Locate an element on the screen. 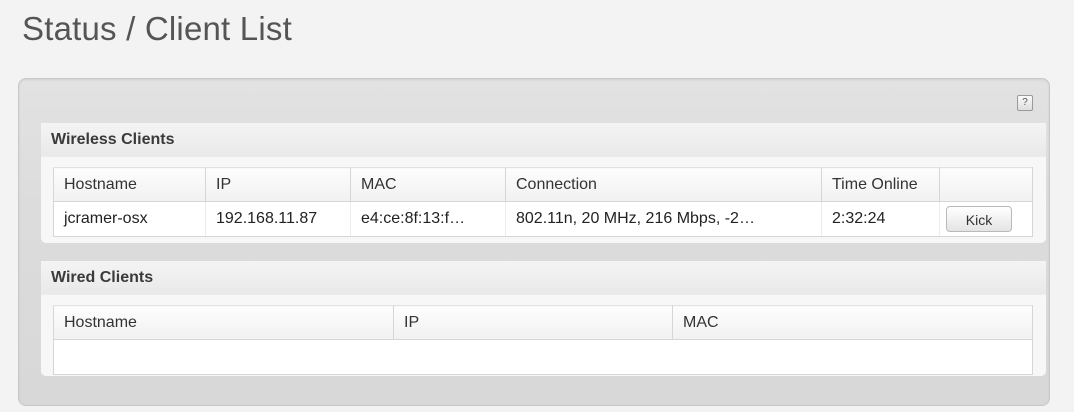 The width and height of the screenshot is (1074, 412). cell-hostname: jcramer-osx is located at coordinates (129, 219).